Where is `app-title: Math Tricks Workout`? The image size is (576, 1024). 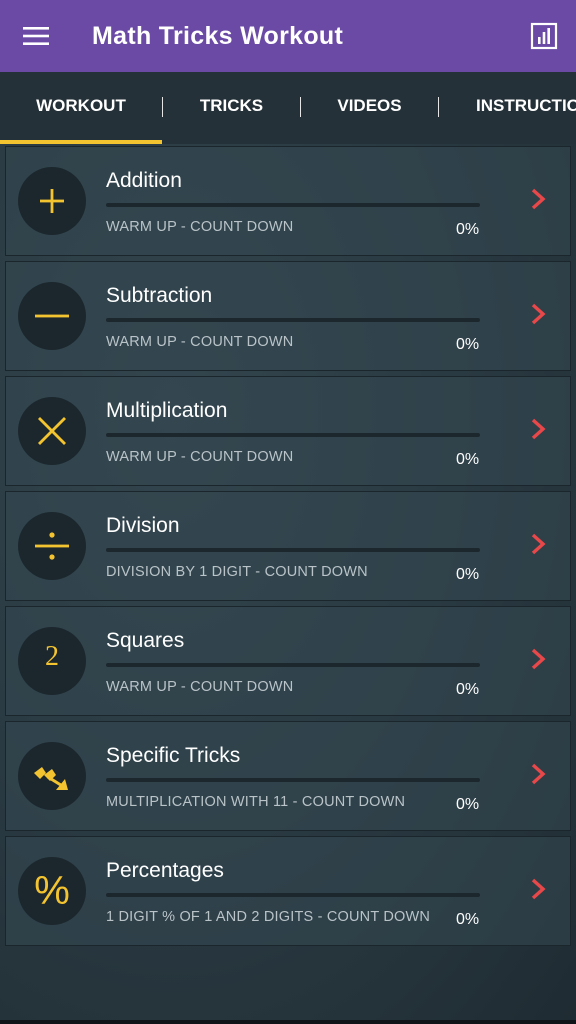
app-title: Math Tricks Workout is located at coordinates (218, 35).